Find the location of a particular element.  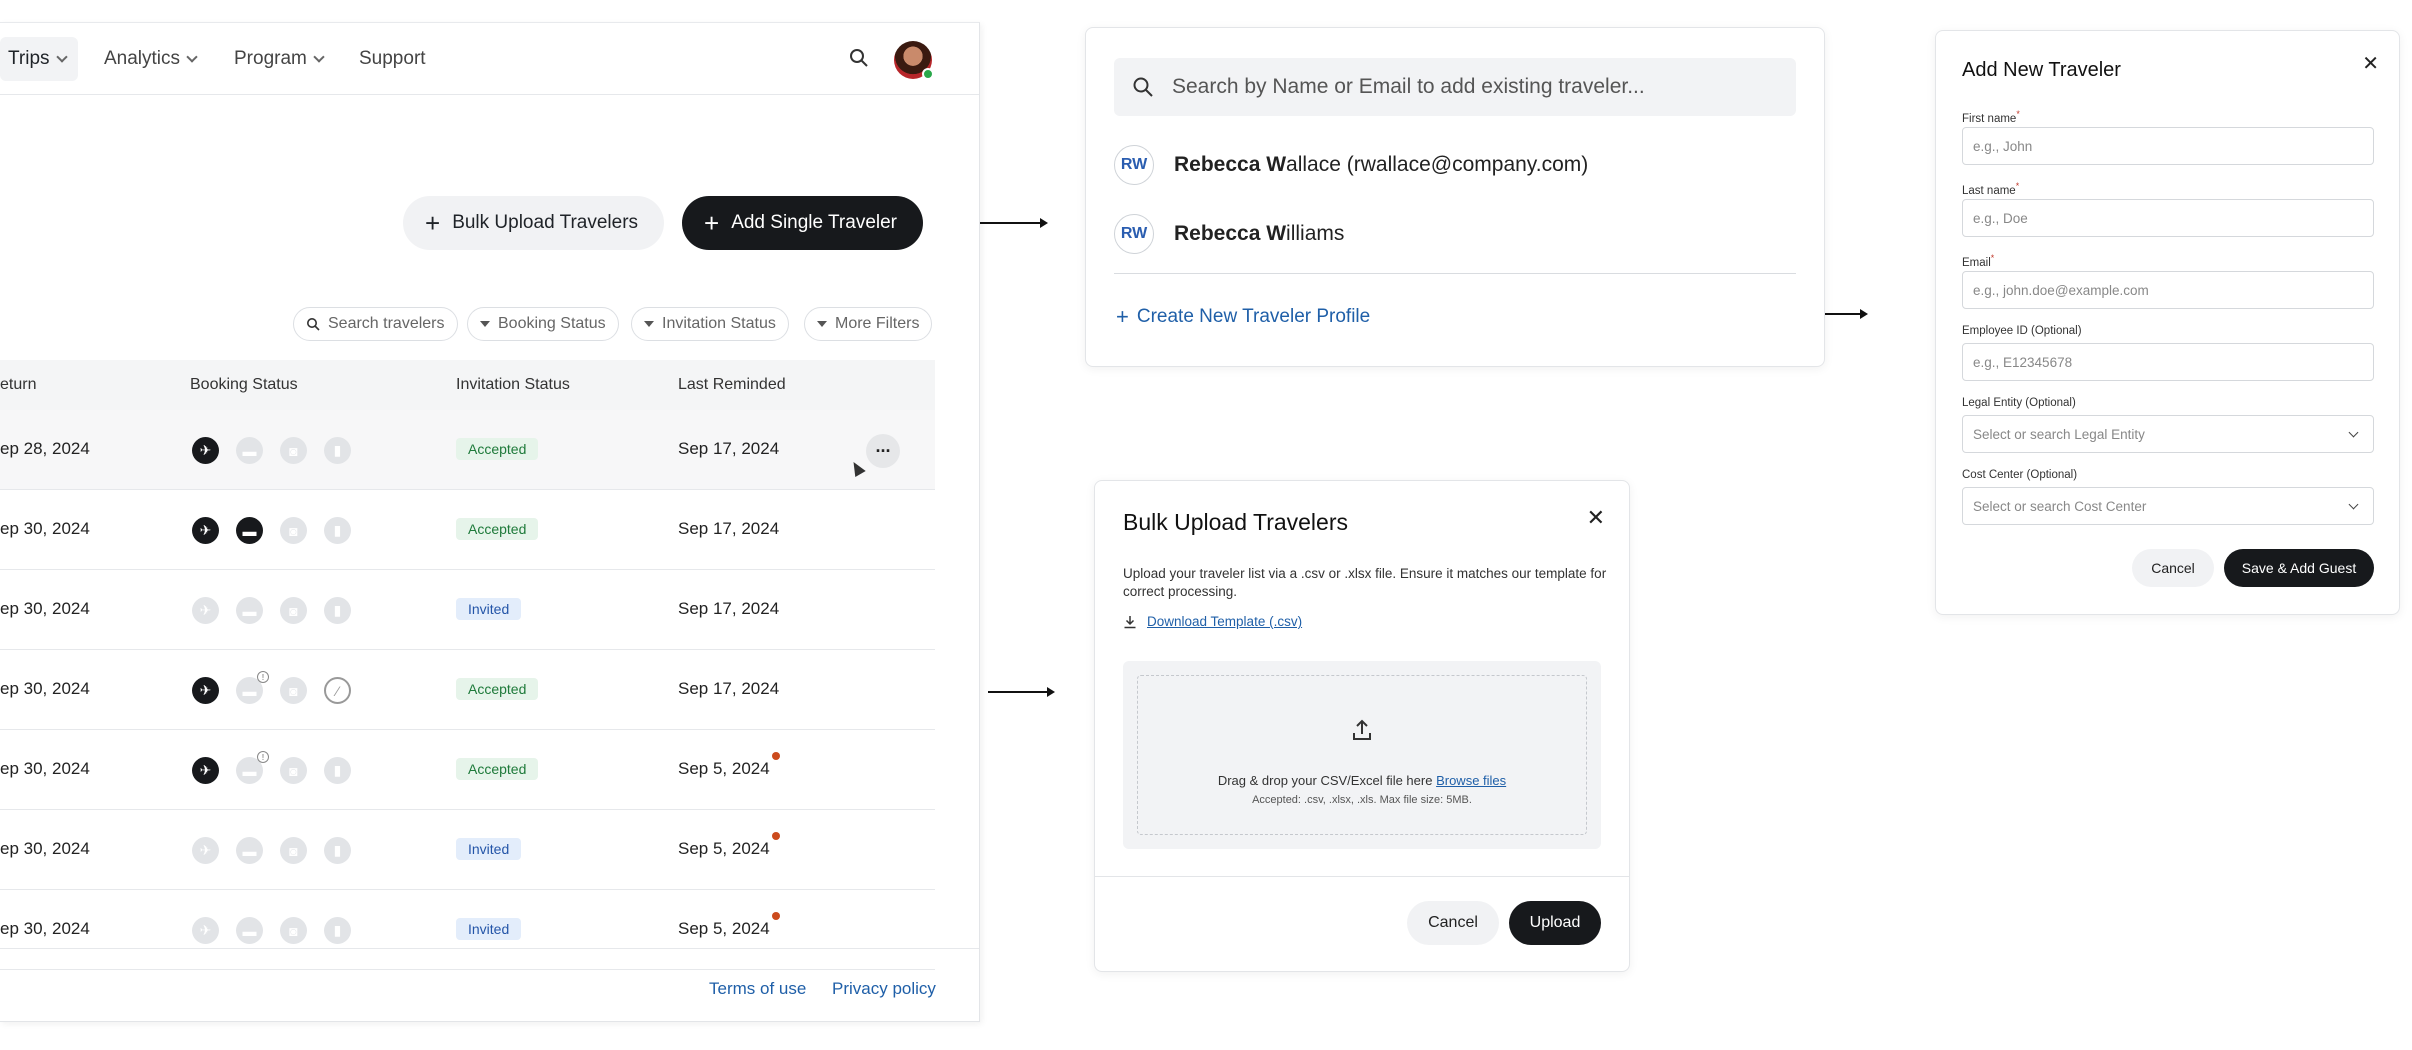

create-new-traveler-profile-link: + Create New Traveler Profile is located at coordinates (1243, 317).